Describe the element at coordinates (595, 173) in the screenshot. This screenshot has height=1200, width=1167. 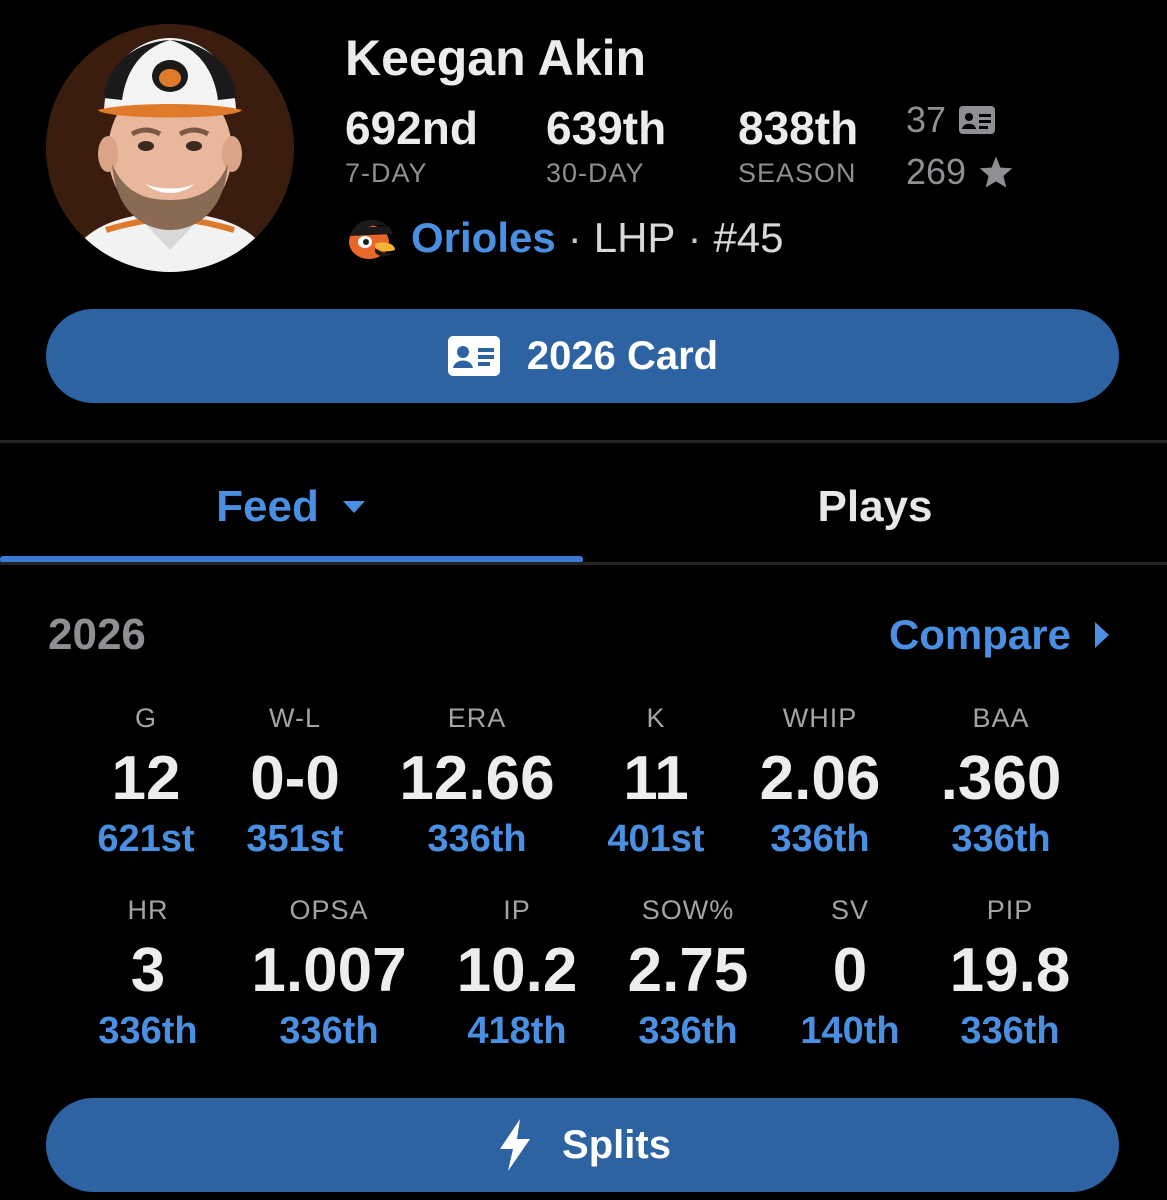
I see `rank-label: 30-DAY` at that location.